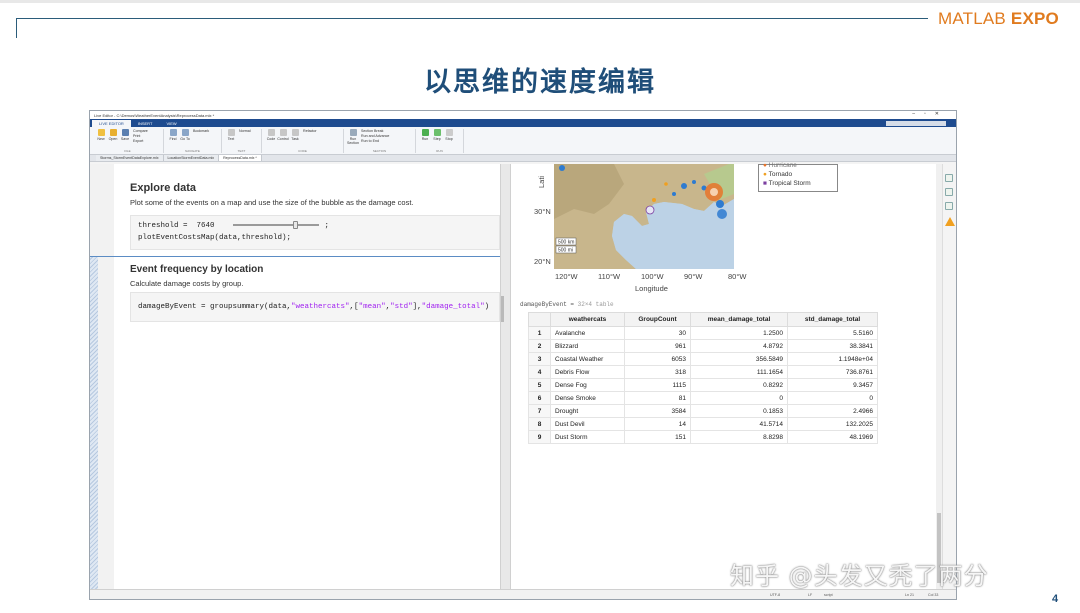 The image size is (1080, 613). I want to click on column-header: std_damage_total, so click(832, 319).